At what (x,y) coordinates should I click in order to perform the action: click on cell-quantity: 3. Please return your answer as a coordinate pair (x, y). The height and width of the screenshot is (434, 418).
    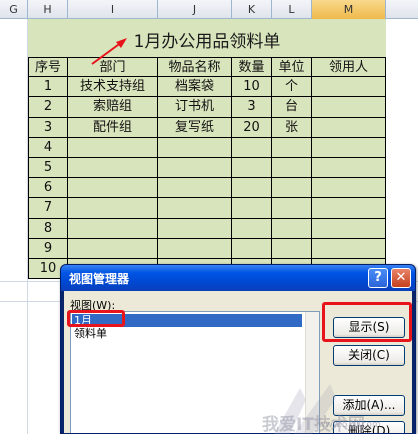
    Looking at the image, I should click on (252, 107).